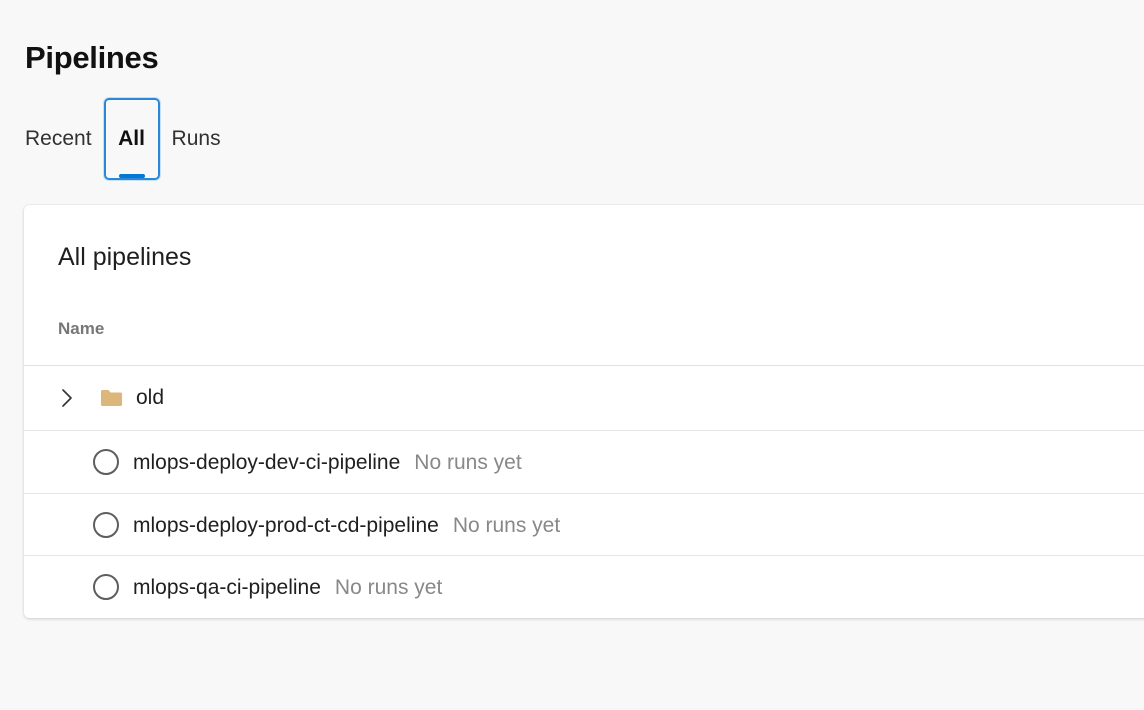  Describe the element at coordinates (584, 462) in the screenshot. I see `pipeline-row: mlops-deploy-dev-ci-pipeline No runs yet` at that location.